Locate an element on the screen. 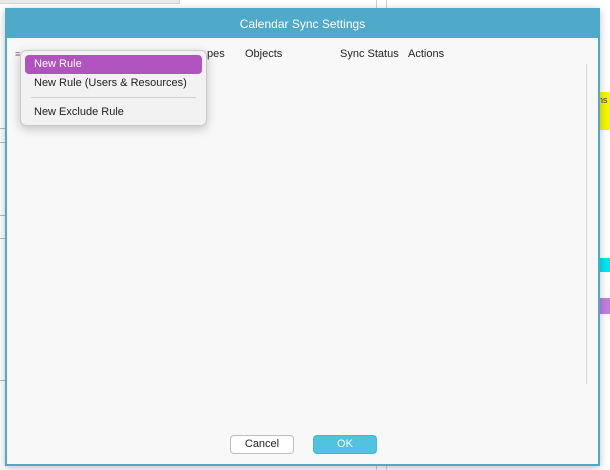 This screenshot has height=470, width=610. column-header-actions: Actions is located at coordinates (426, 54).